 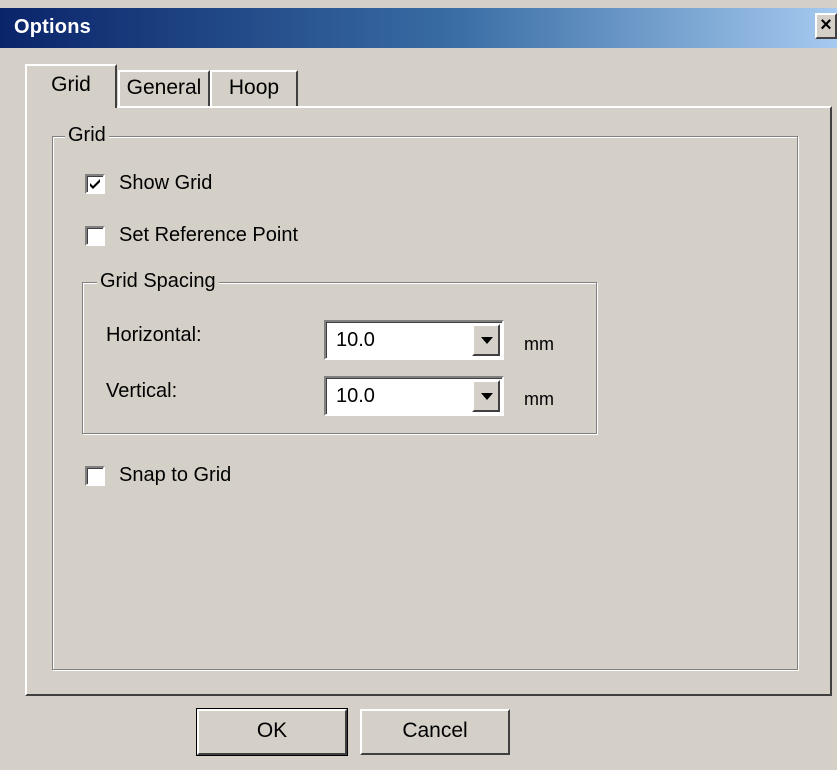 I want to click on set-reference-point-checkbox-row: Set Reference Point, so click(x=191, y=235).